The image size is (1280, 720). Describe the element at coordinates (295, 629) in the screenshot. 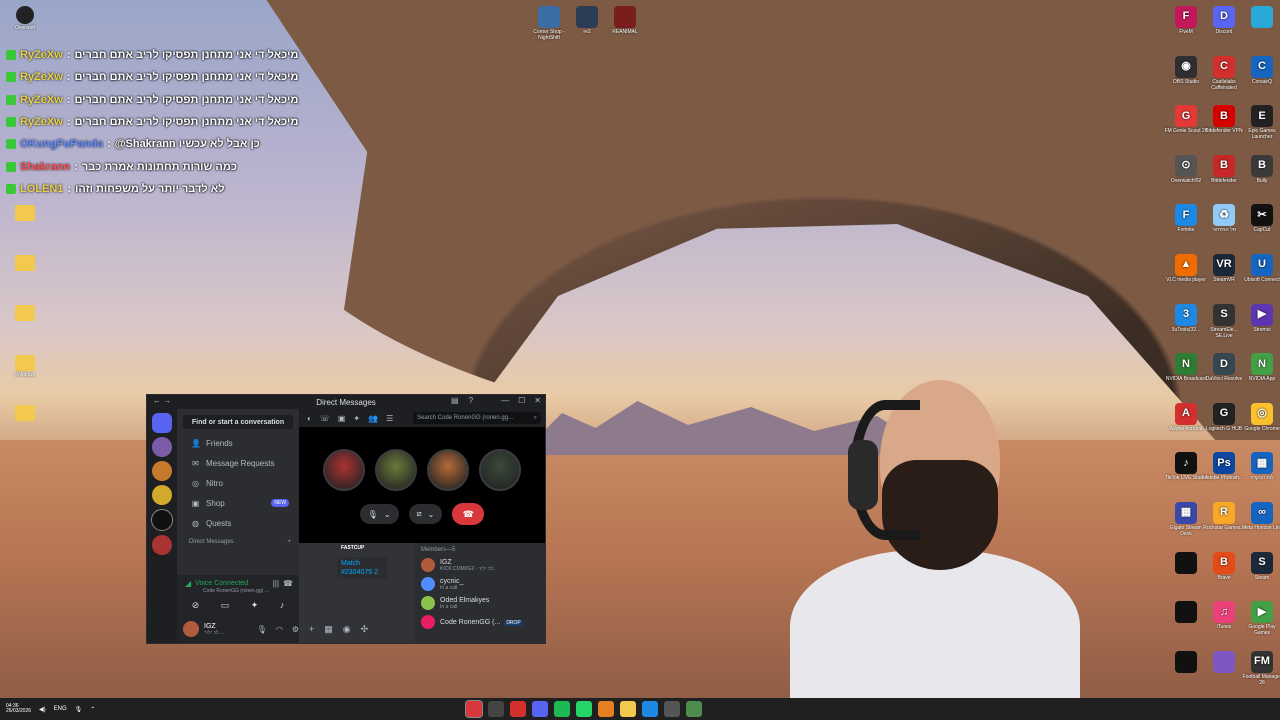

I see `gear-icon: ⚙` at that location.